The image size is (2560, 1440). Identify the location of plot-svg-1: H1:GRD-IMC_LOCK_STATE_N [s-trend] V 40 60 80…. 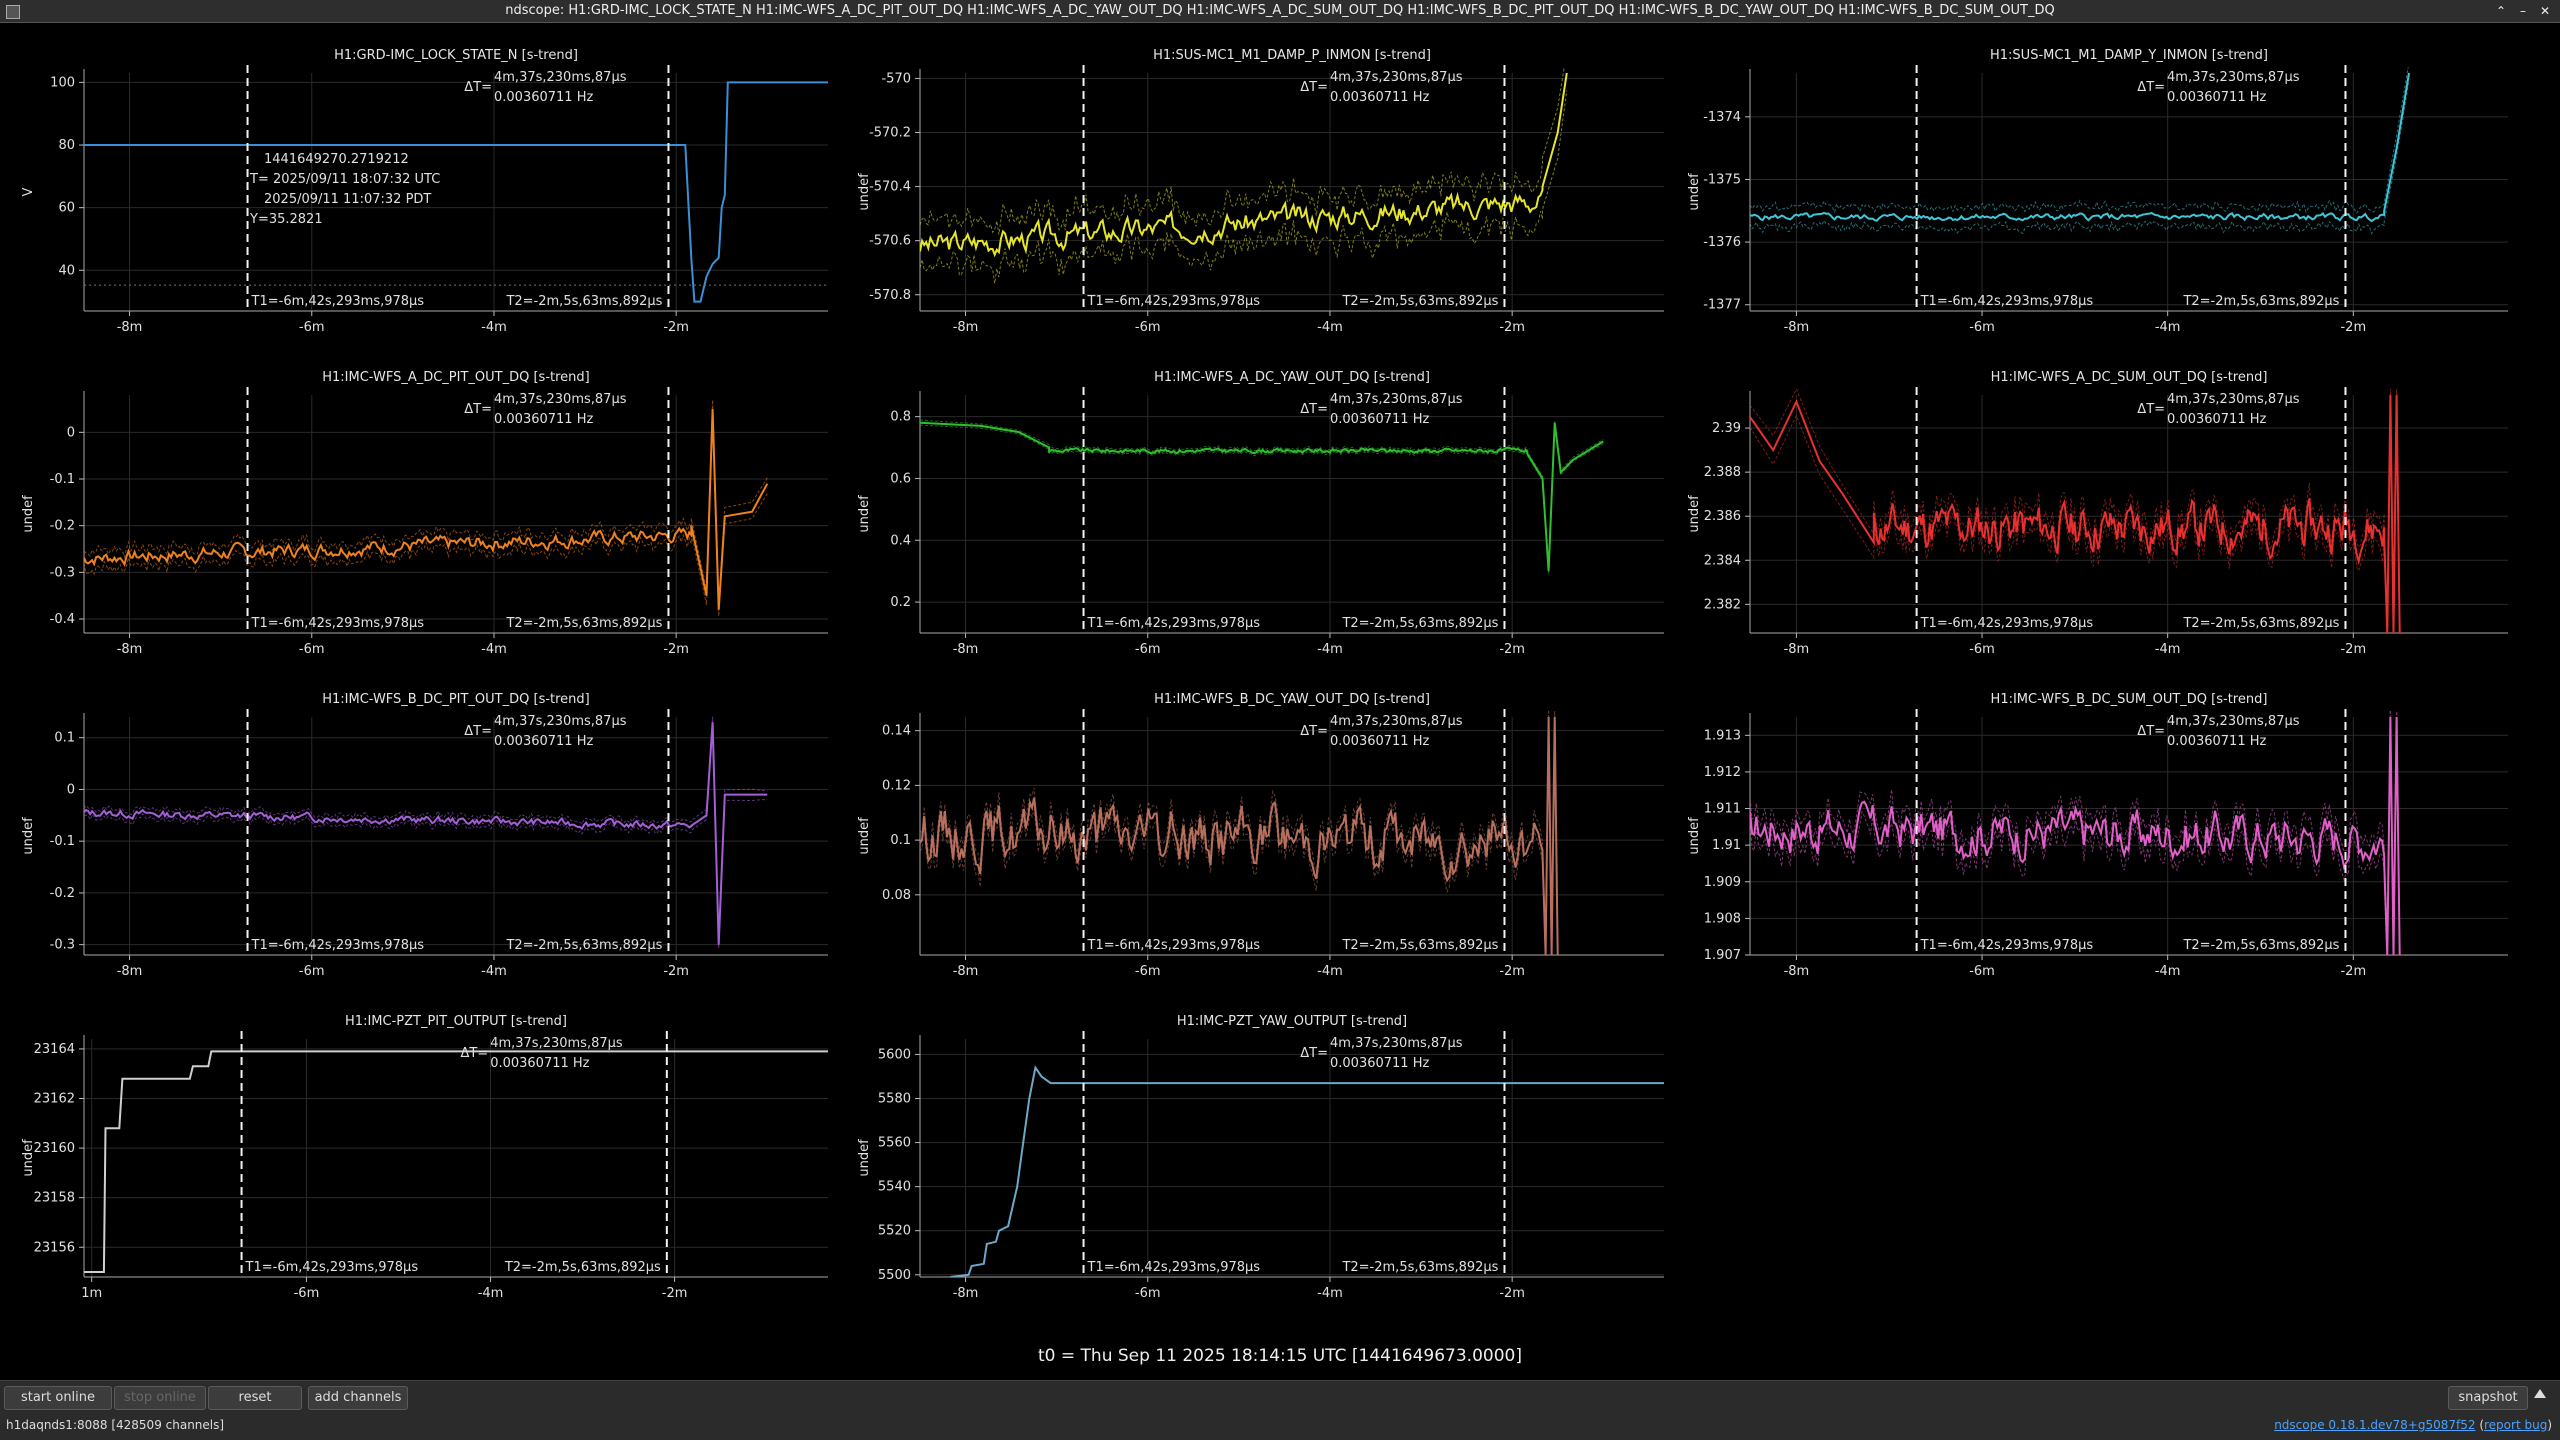
(422, 184).